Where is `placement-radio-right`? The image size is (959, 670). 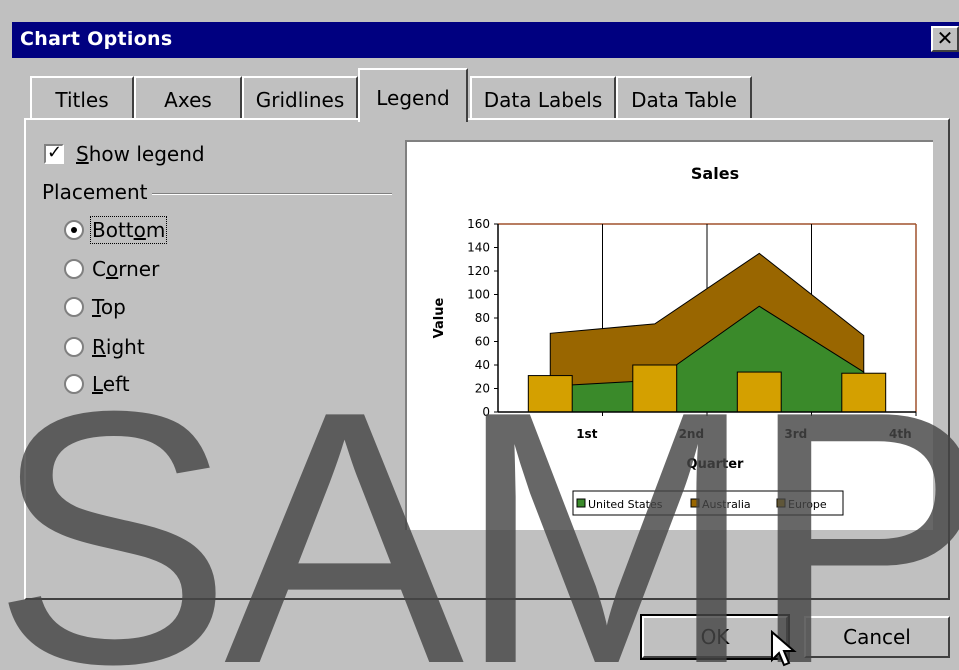
placement-radio-right is located at coordinates (74, 347).